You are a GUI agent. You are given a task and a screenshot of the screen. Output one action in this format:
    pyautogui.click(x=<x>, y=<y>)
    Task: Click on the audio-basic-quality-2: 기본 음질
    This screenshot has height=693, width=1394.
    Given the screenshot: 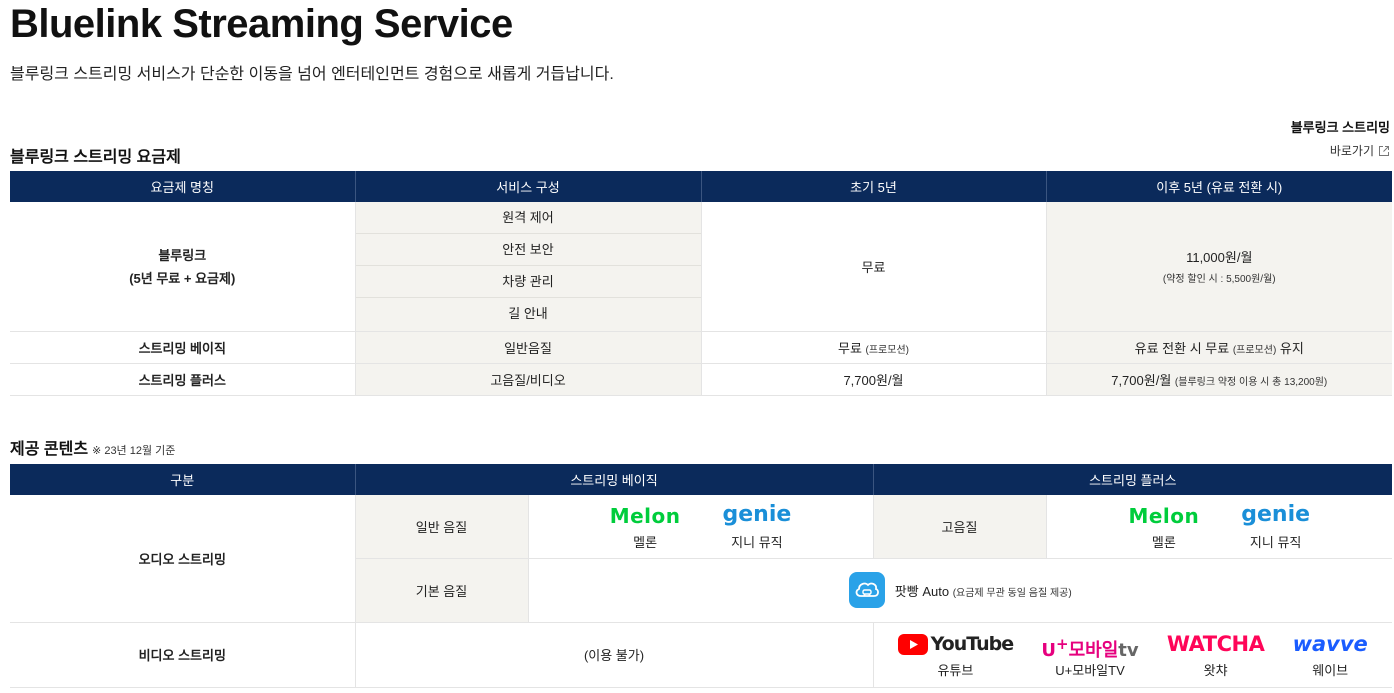 What is the action you would take?
    pyautogui.click(x=442, y=590)
    